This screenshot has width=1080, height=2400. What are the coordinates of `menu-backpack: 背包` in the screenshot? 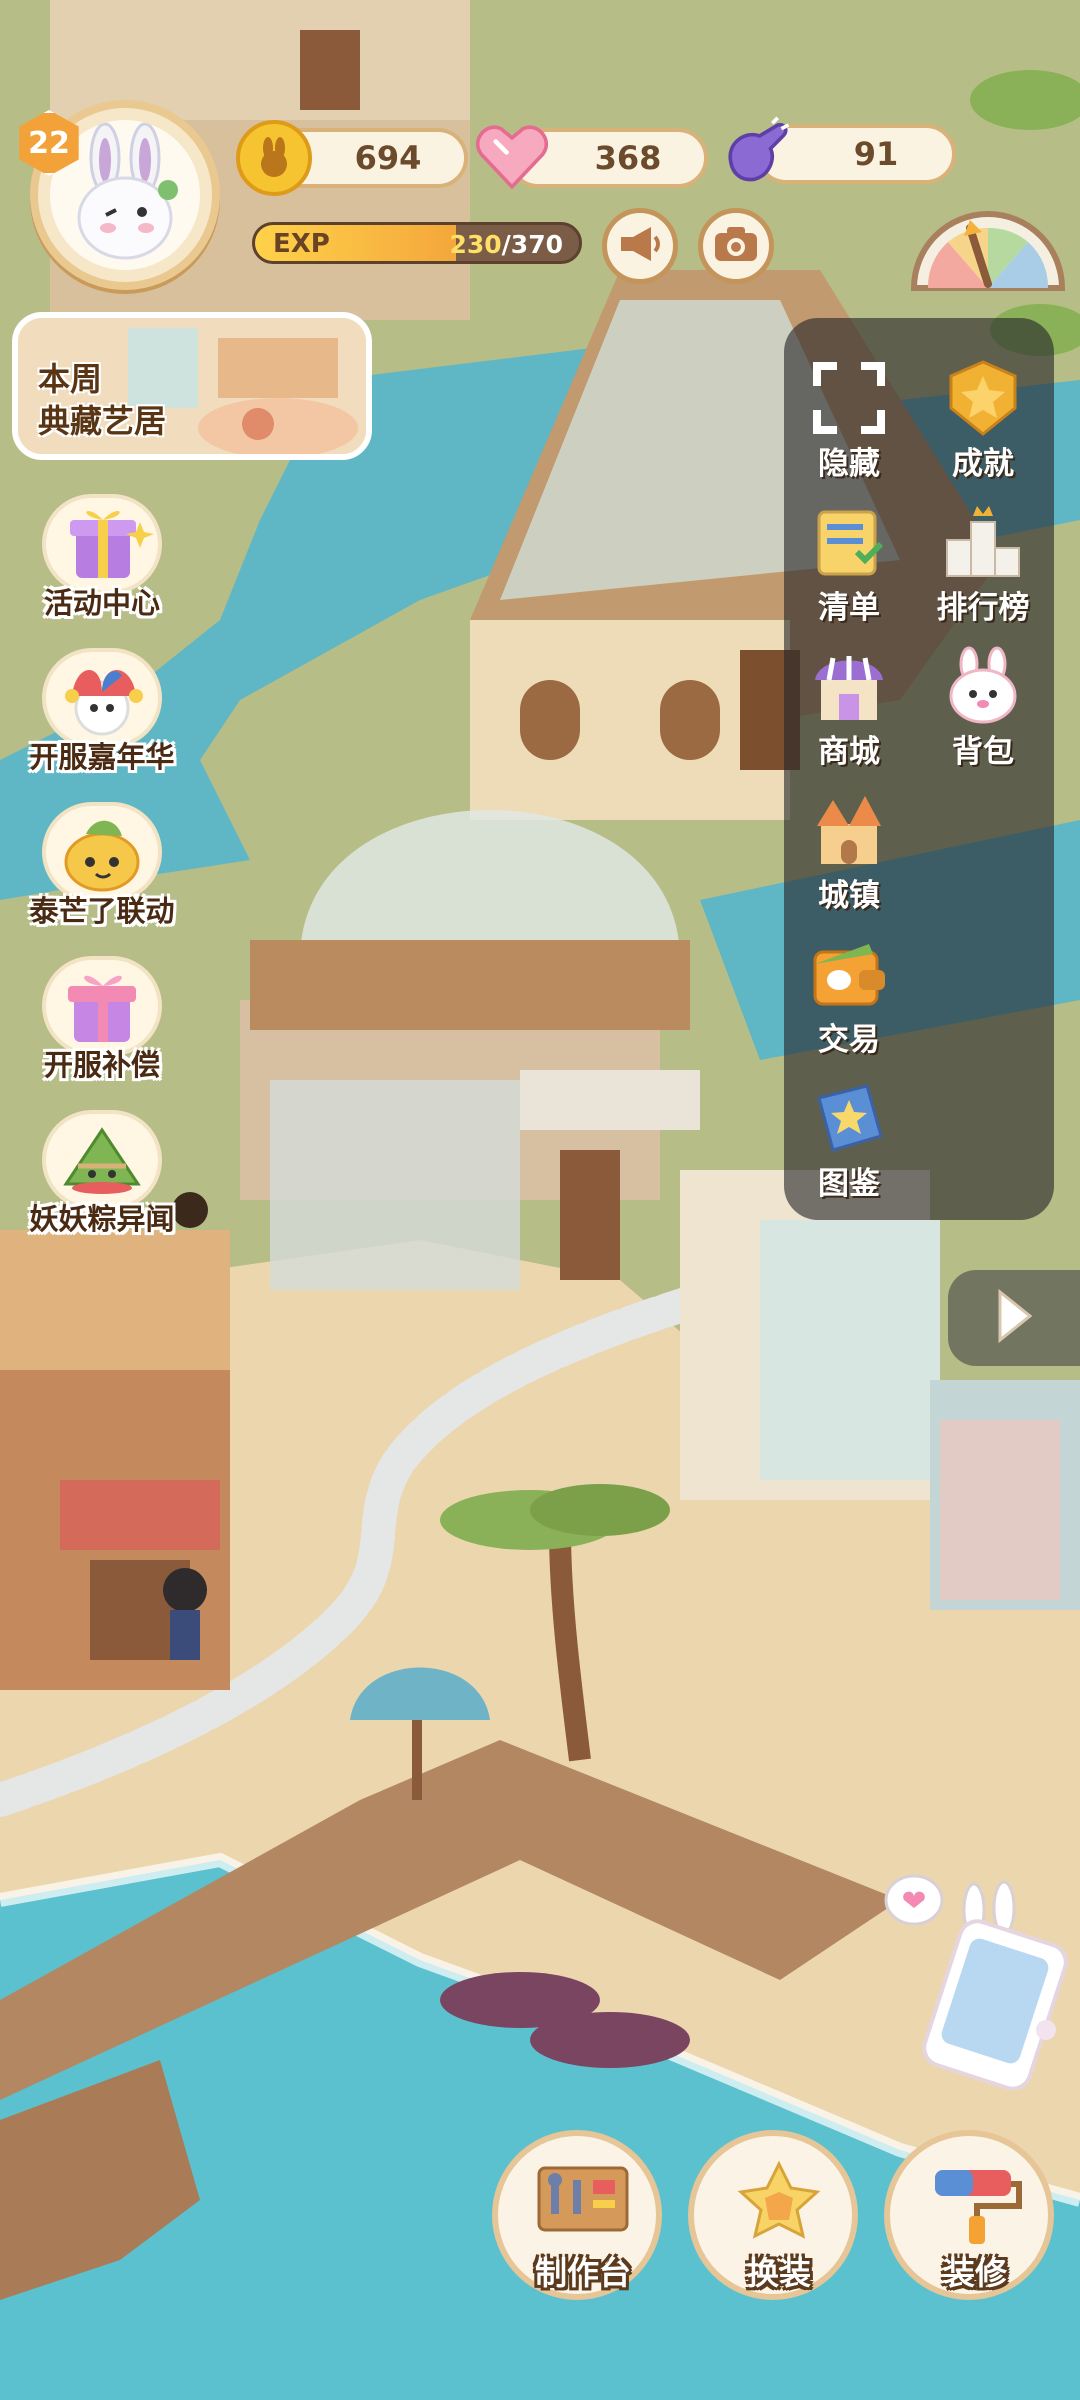 It's located at (983, 710).